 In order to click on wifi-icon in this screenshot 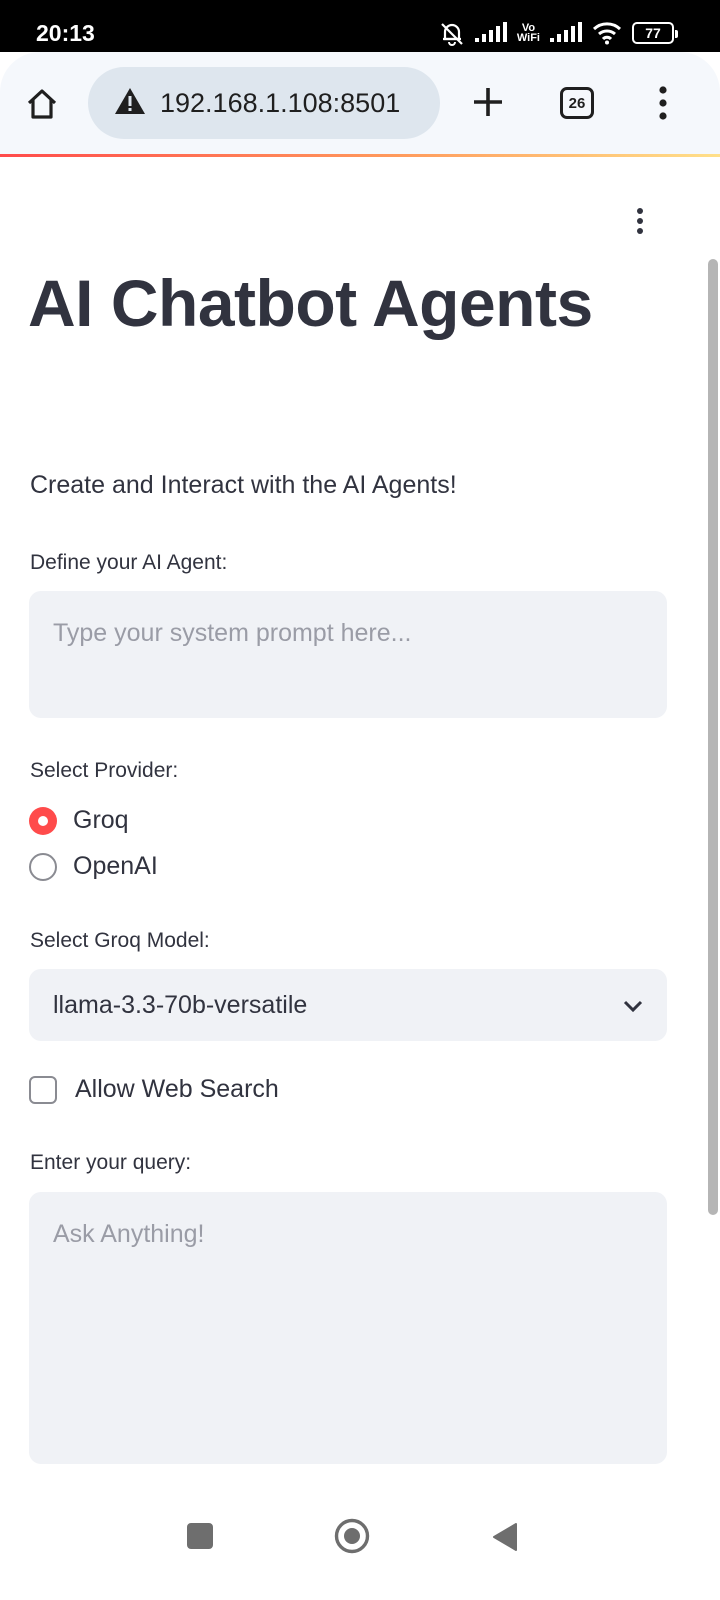, I will do `click(607, 33)`.